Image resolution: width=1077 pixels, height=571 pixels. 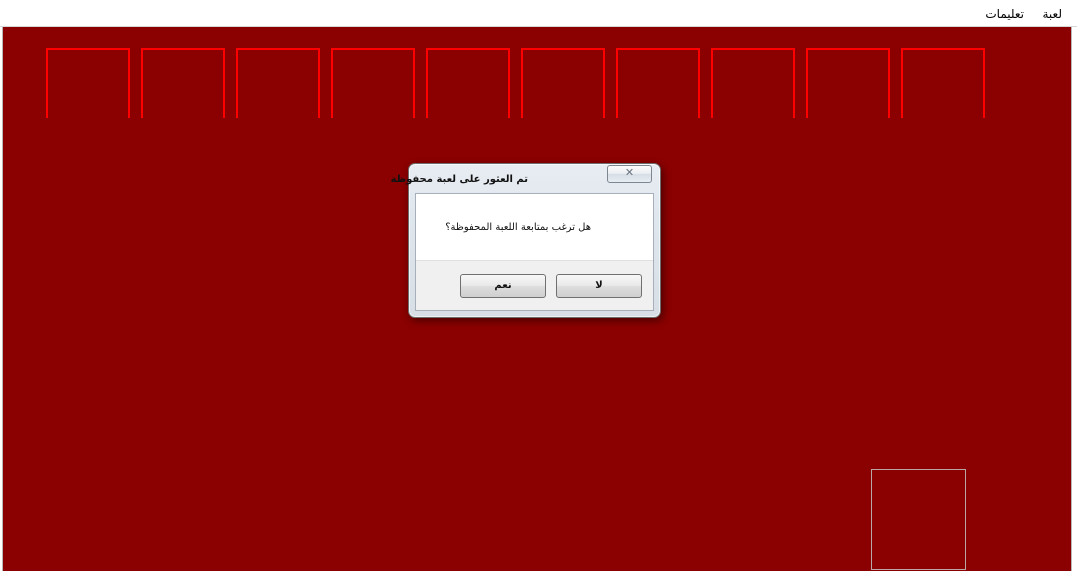 I want to click on message-area: هل ترغب بمتابعة اللعبة المحفوظة؟, so click(x=534, y=227).